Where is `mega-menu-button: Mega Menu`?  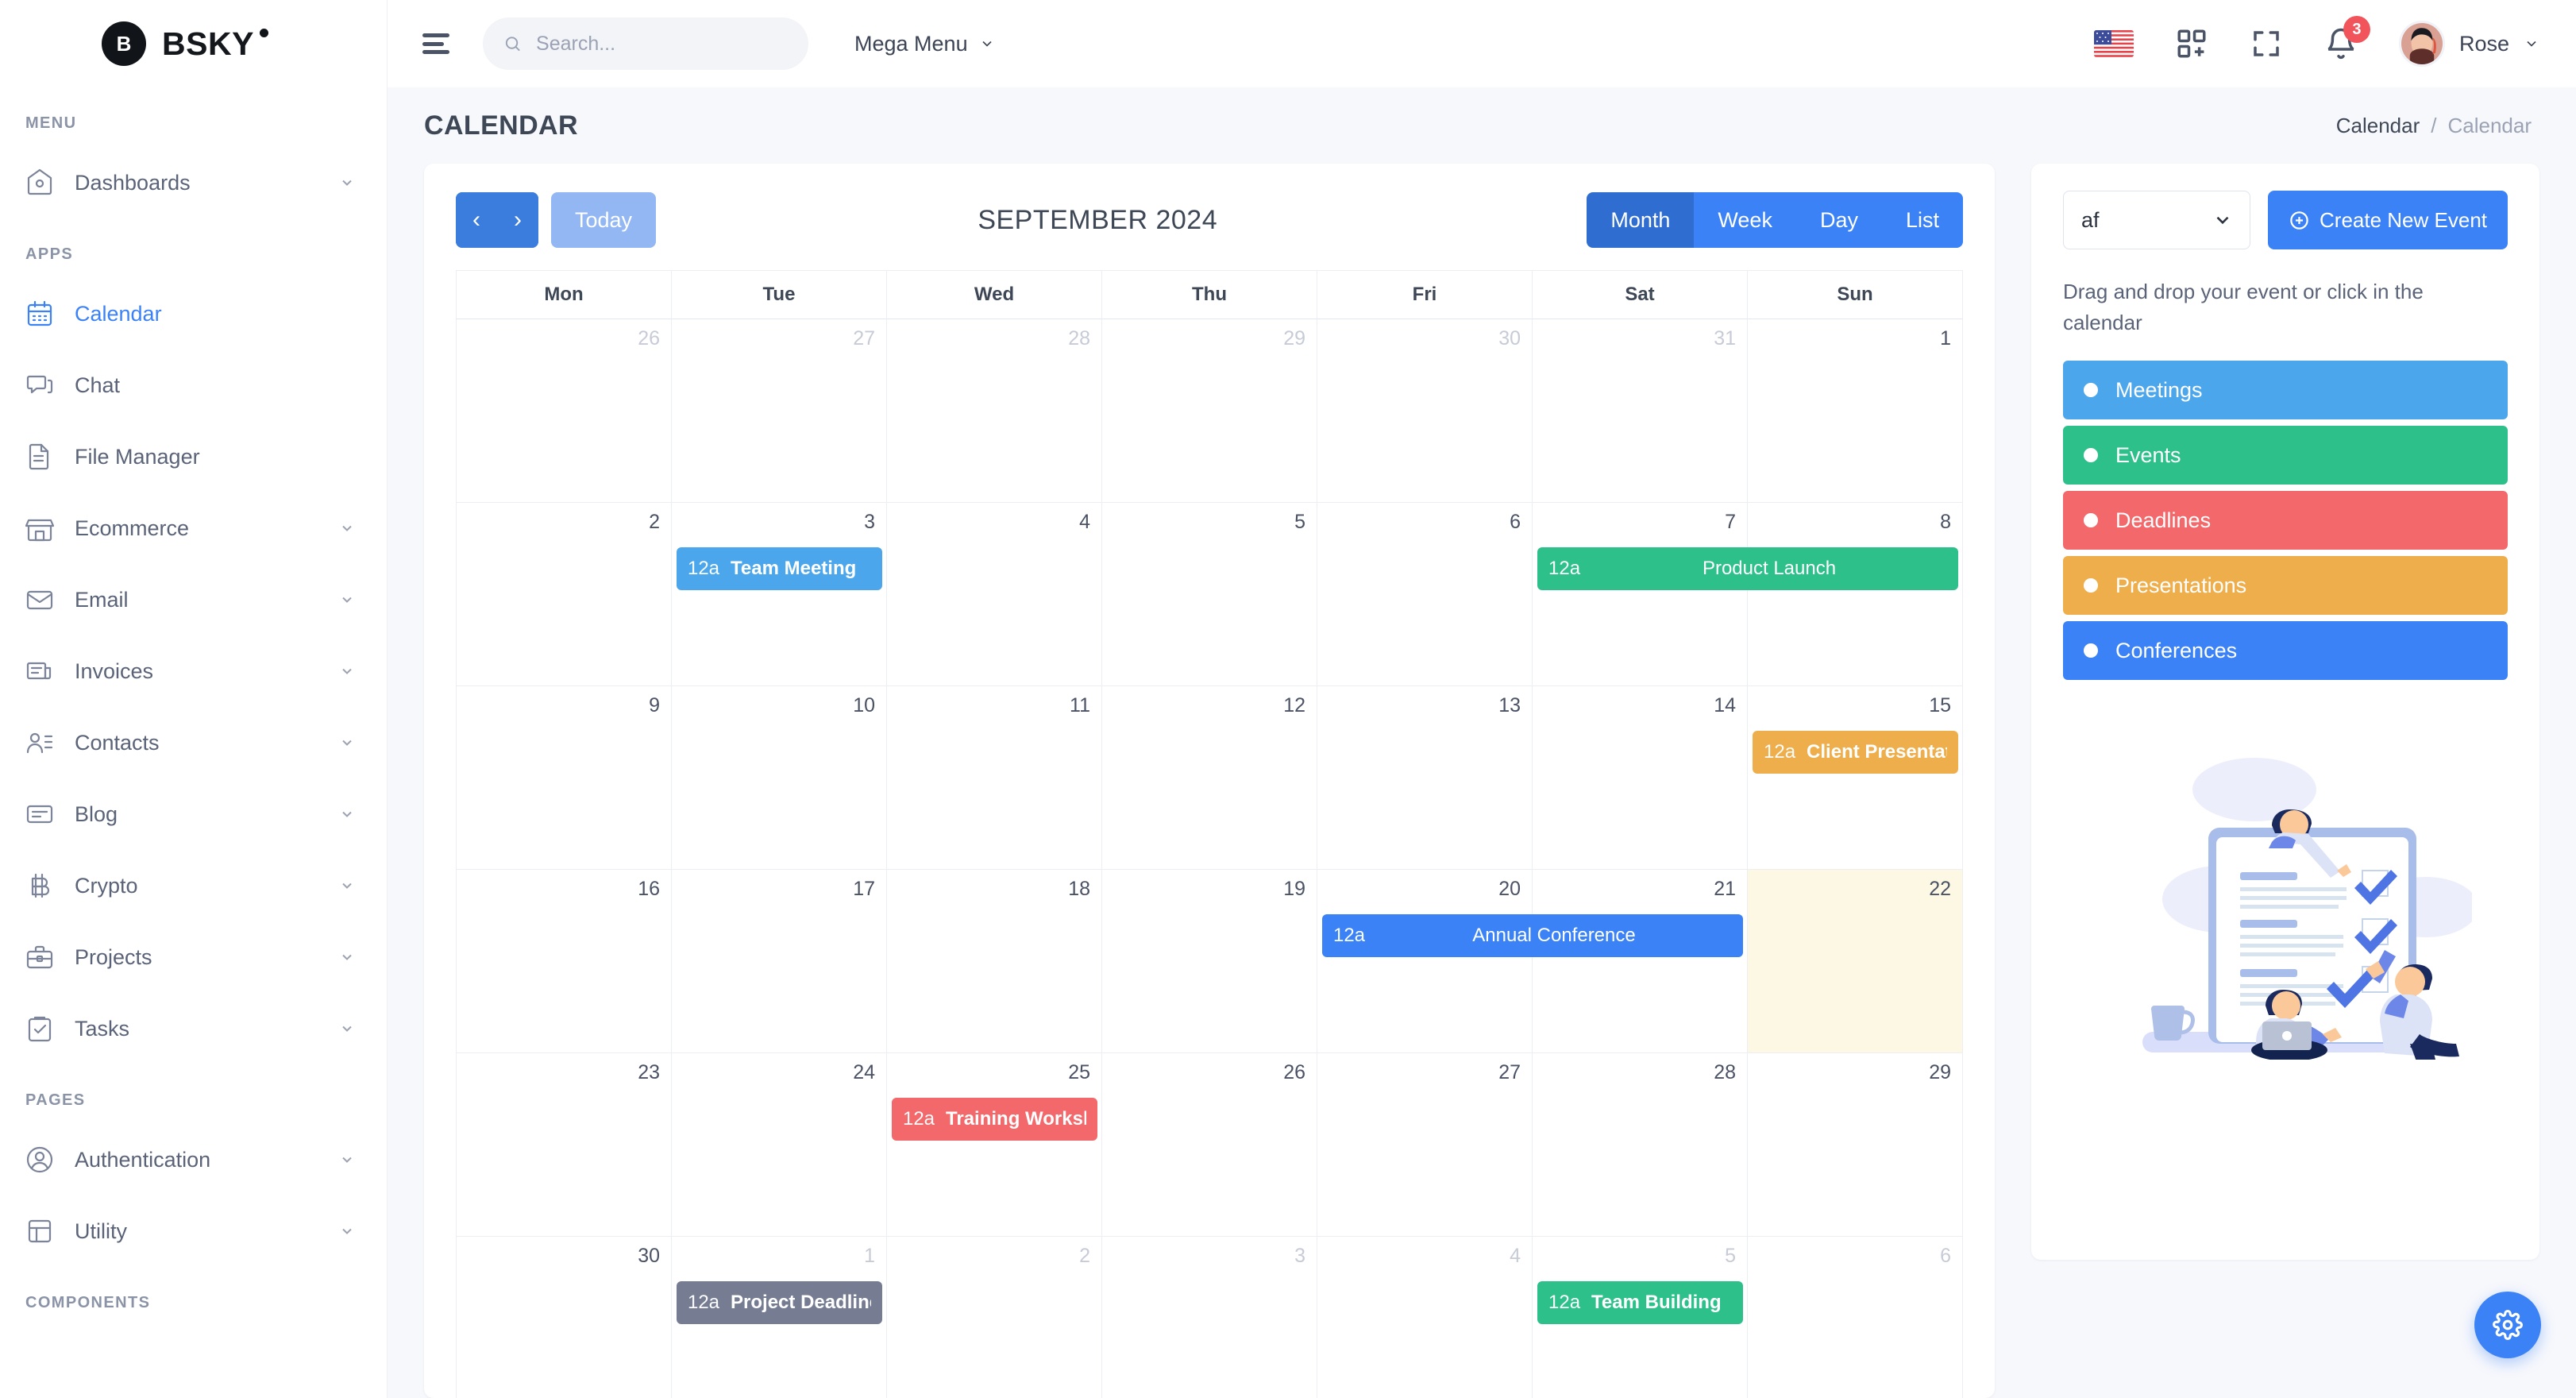 mega-menu-button: Mega Menu is located at coordinates (924, 44).